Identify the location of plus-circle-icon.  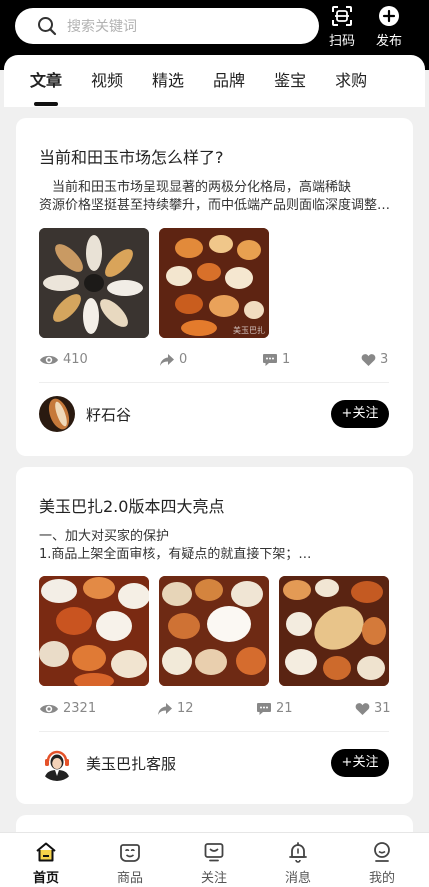
(389, 16).